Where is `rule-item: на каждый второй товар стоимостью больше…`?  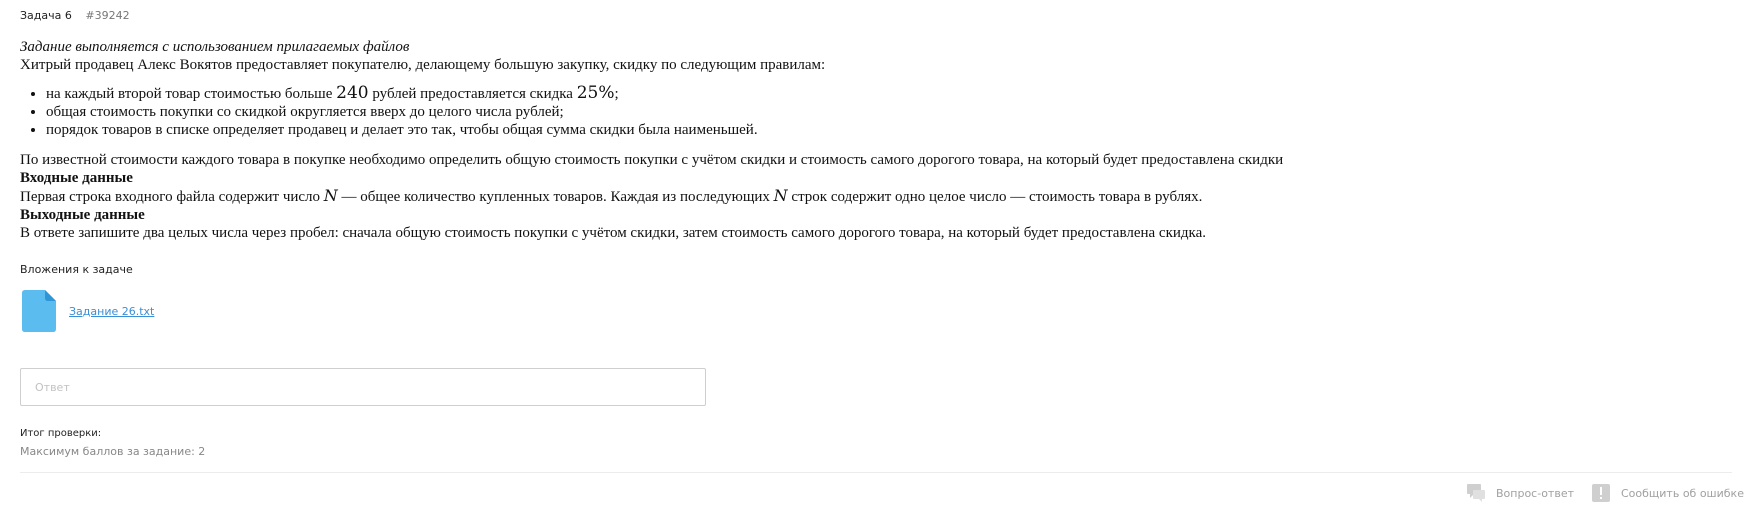
rule-item: на каждый второй товар стоимостью больше… is located at coordinates (783, 93).